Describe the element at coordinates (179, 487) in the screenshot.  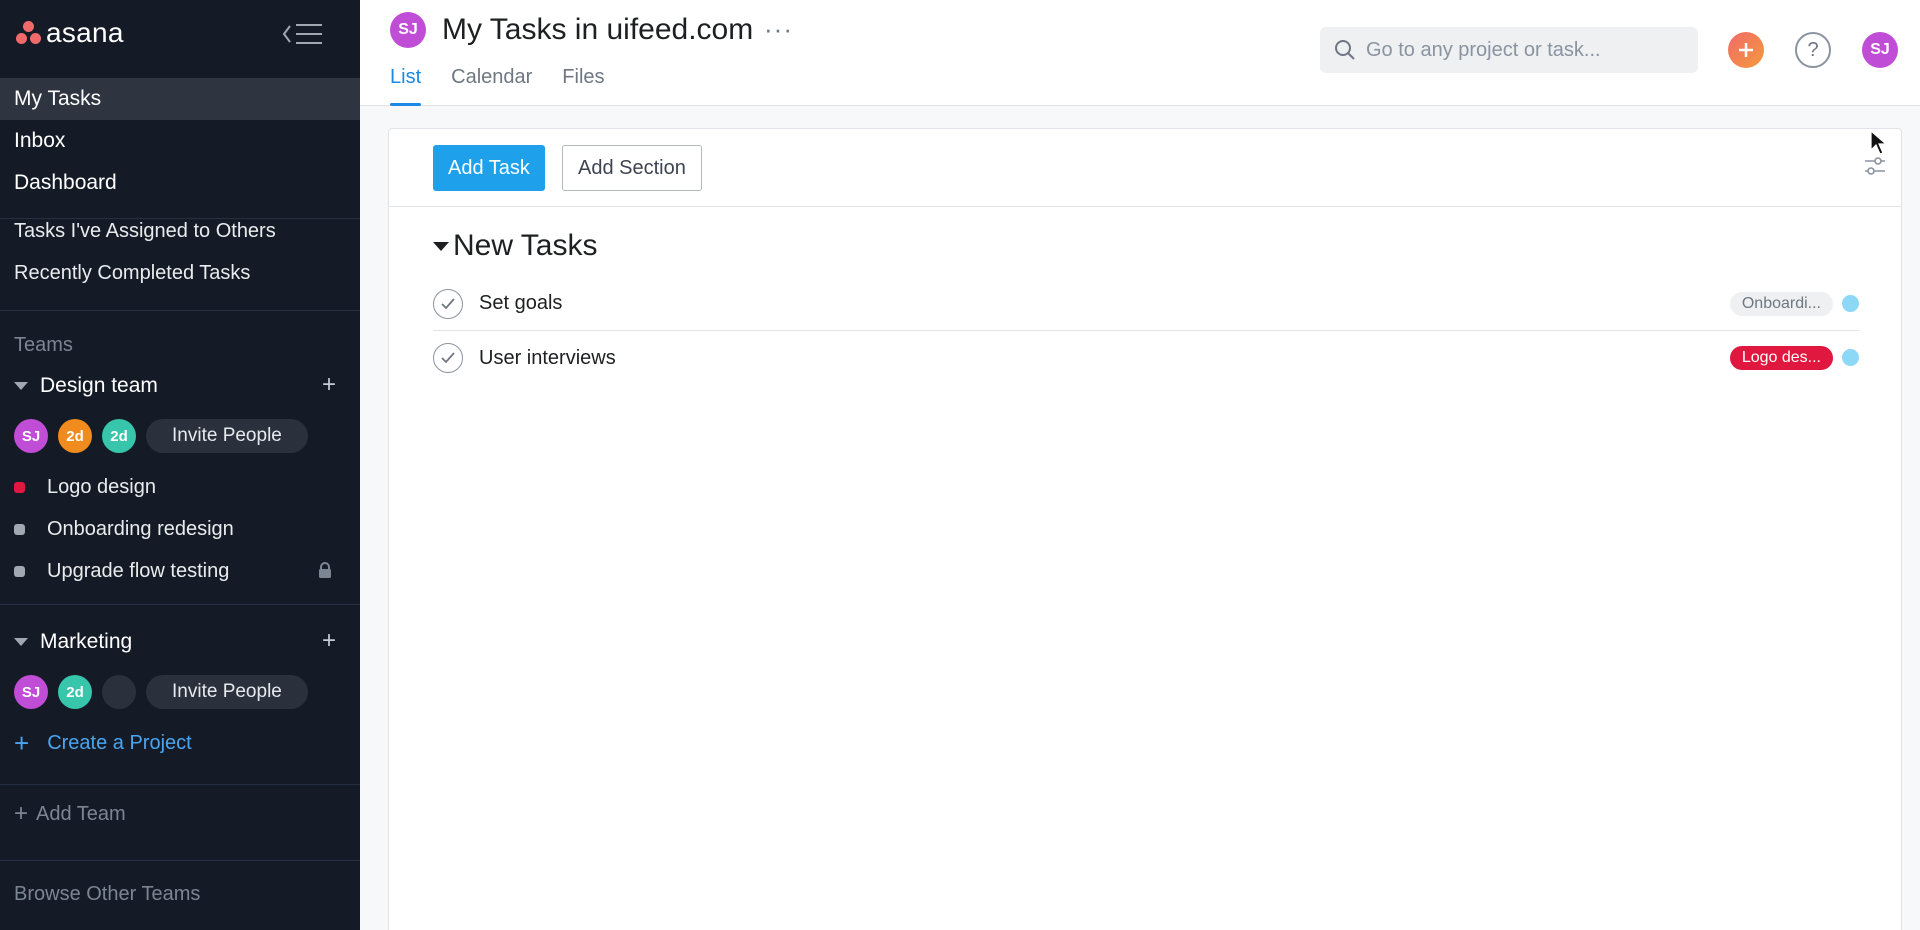
I see `project-logo-design: Logo design` at that location.